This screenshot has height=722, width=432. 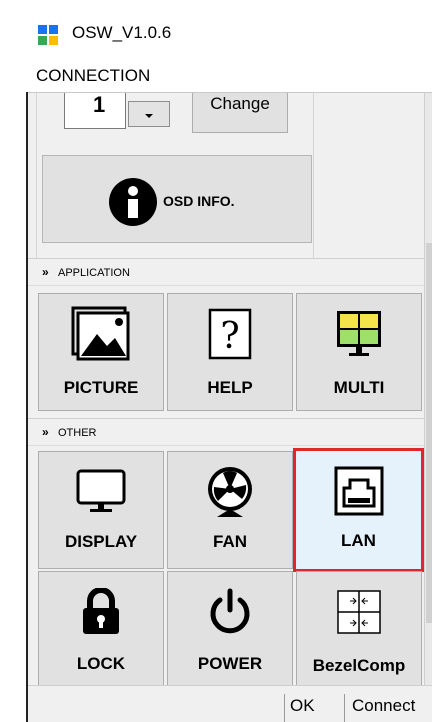 I want to click on osd-info-label: OSD INFO., so click(x=199, y=201).